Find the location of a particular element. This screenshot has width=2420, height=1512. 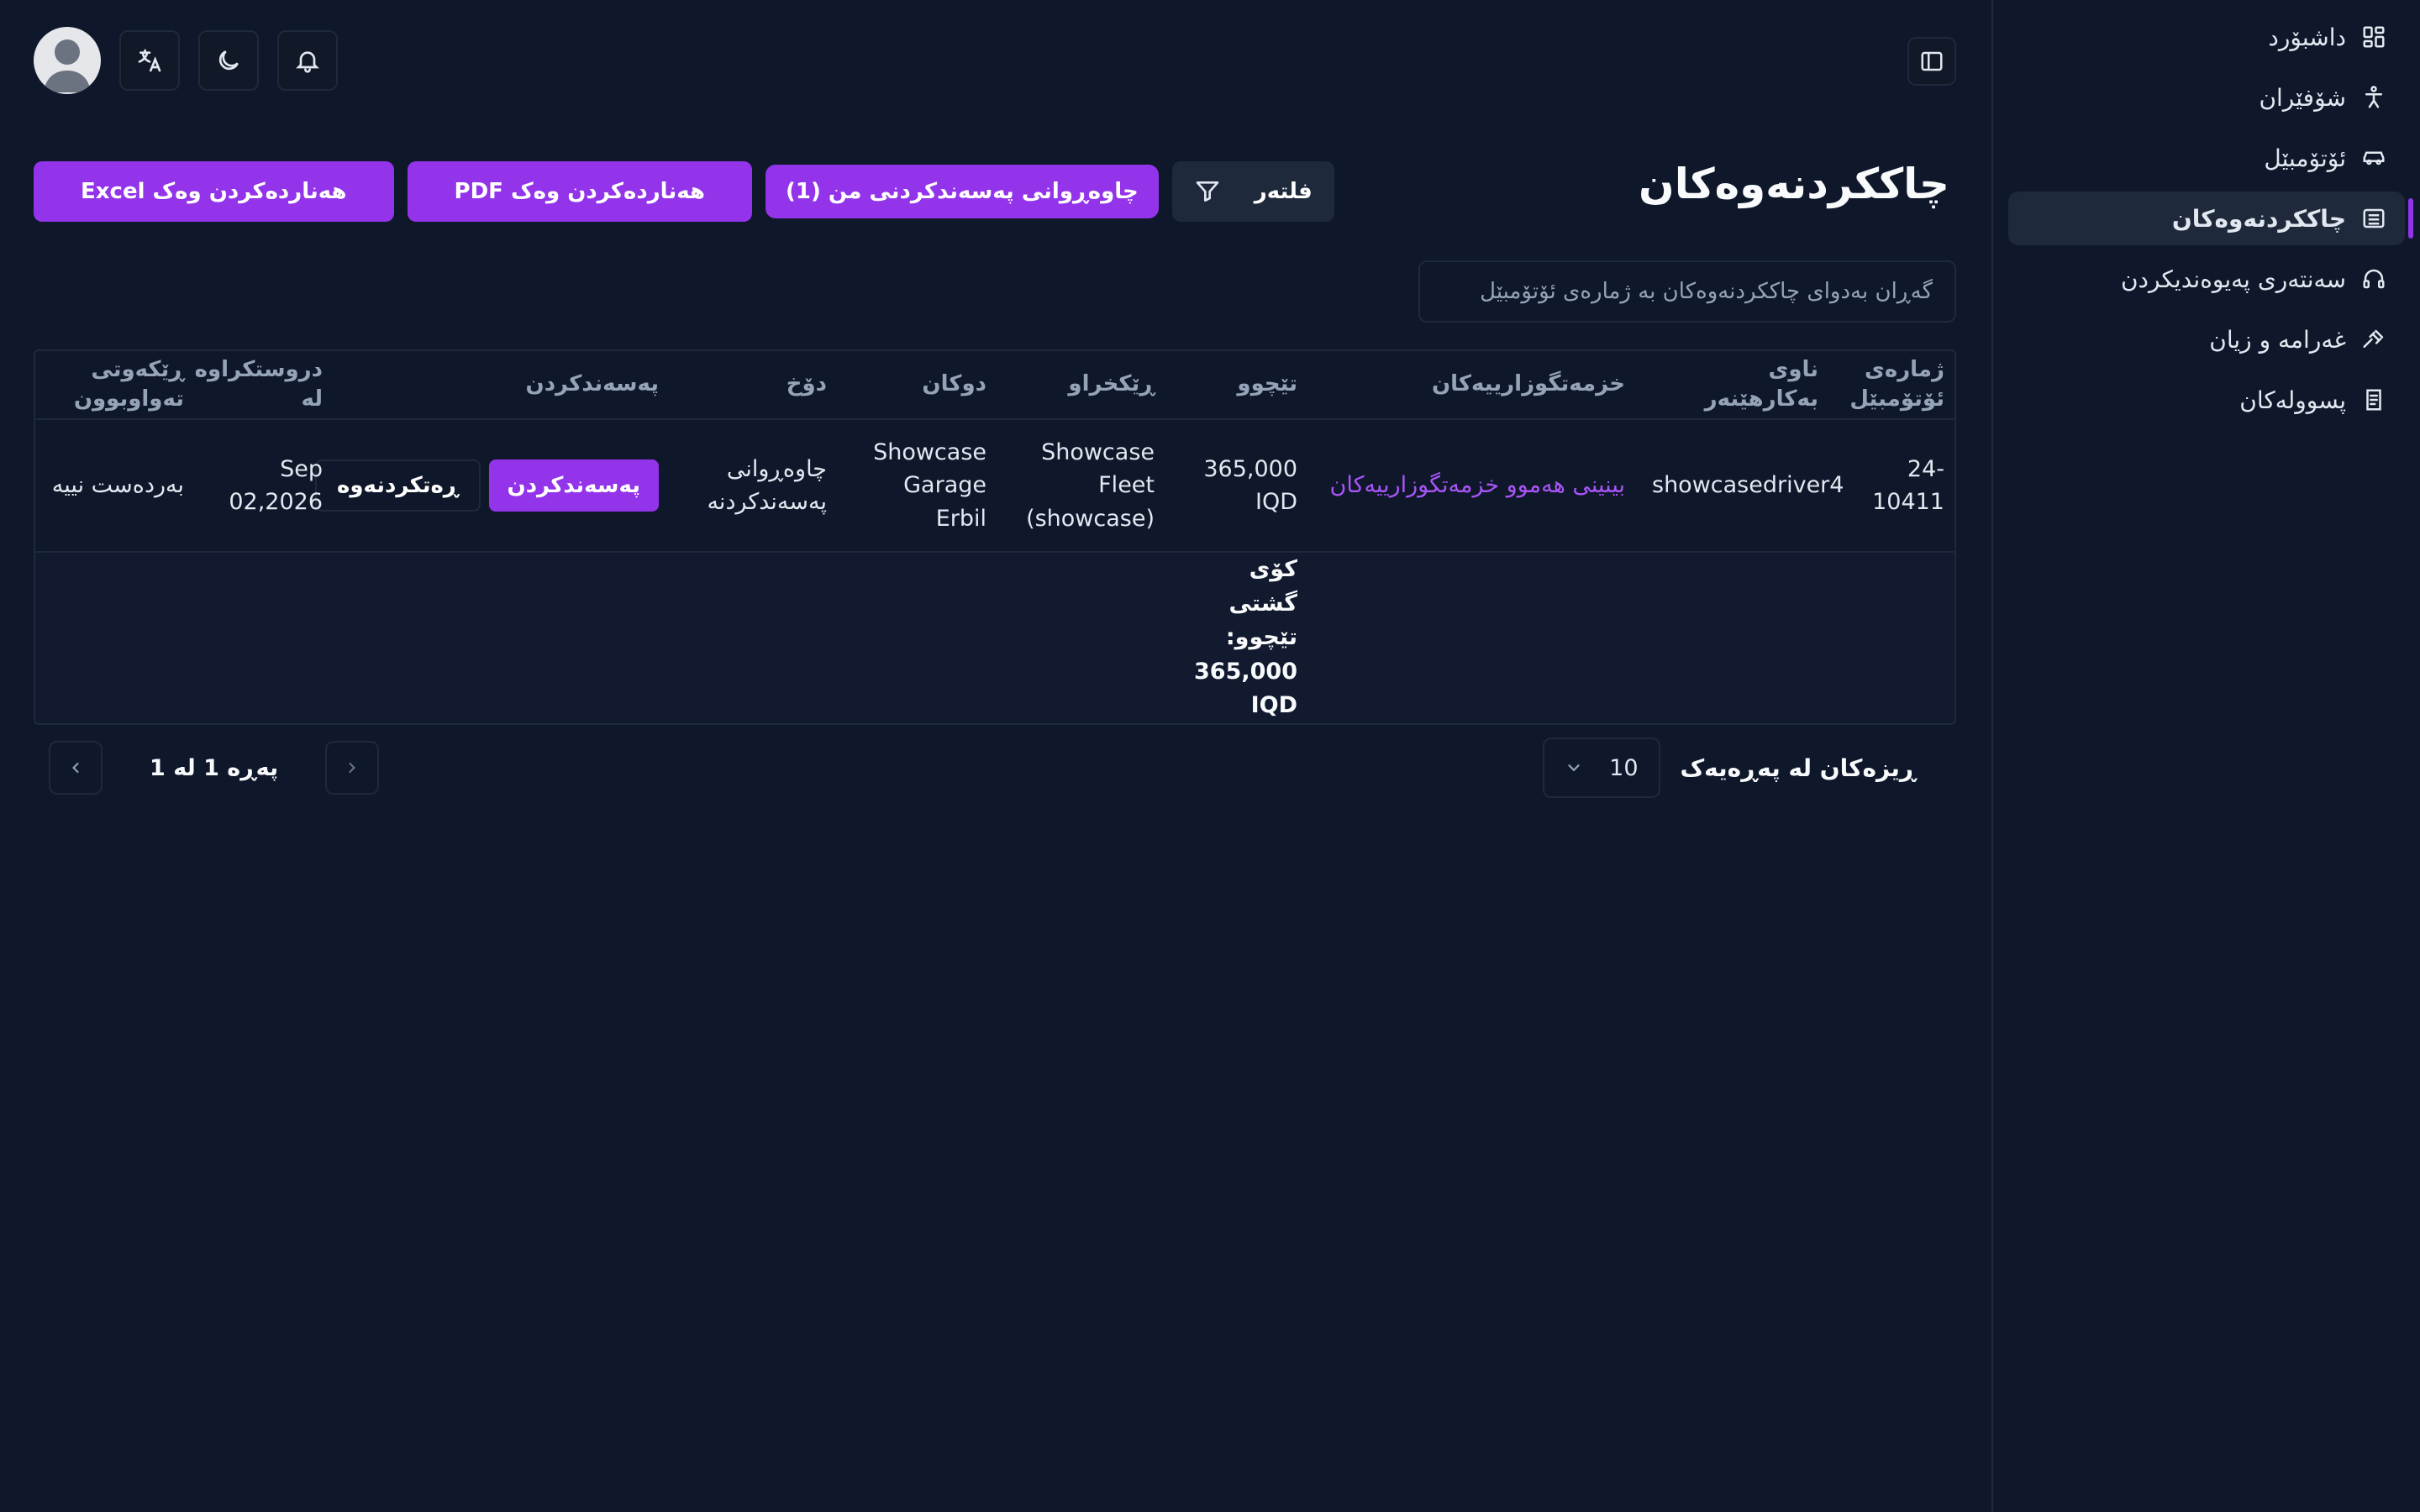

sidebar-item-maintenance: چاککردنەوەکان is located at coordinates (2210, 218).